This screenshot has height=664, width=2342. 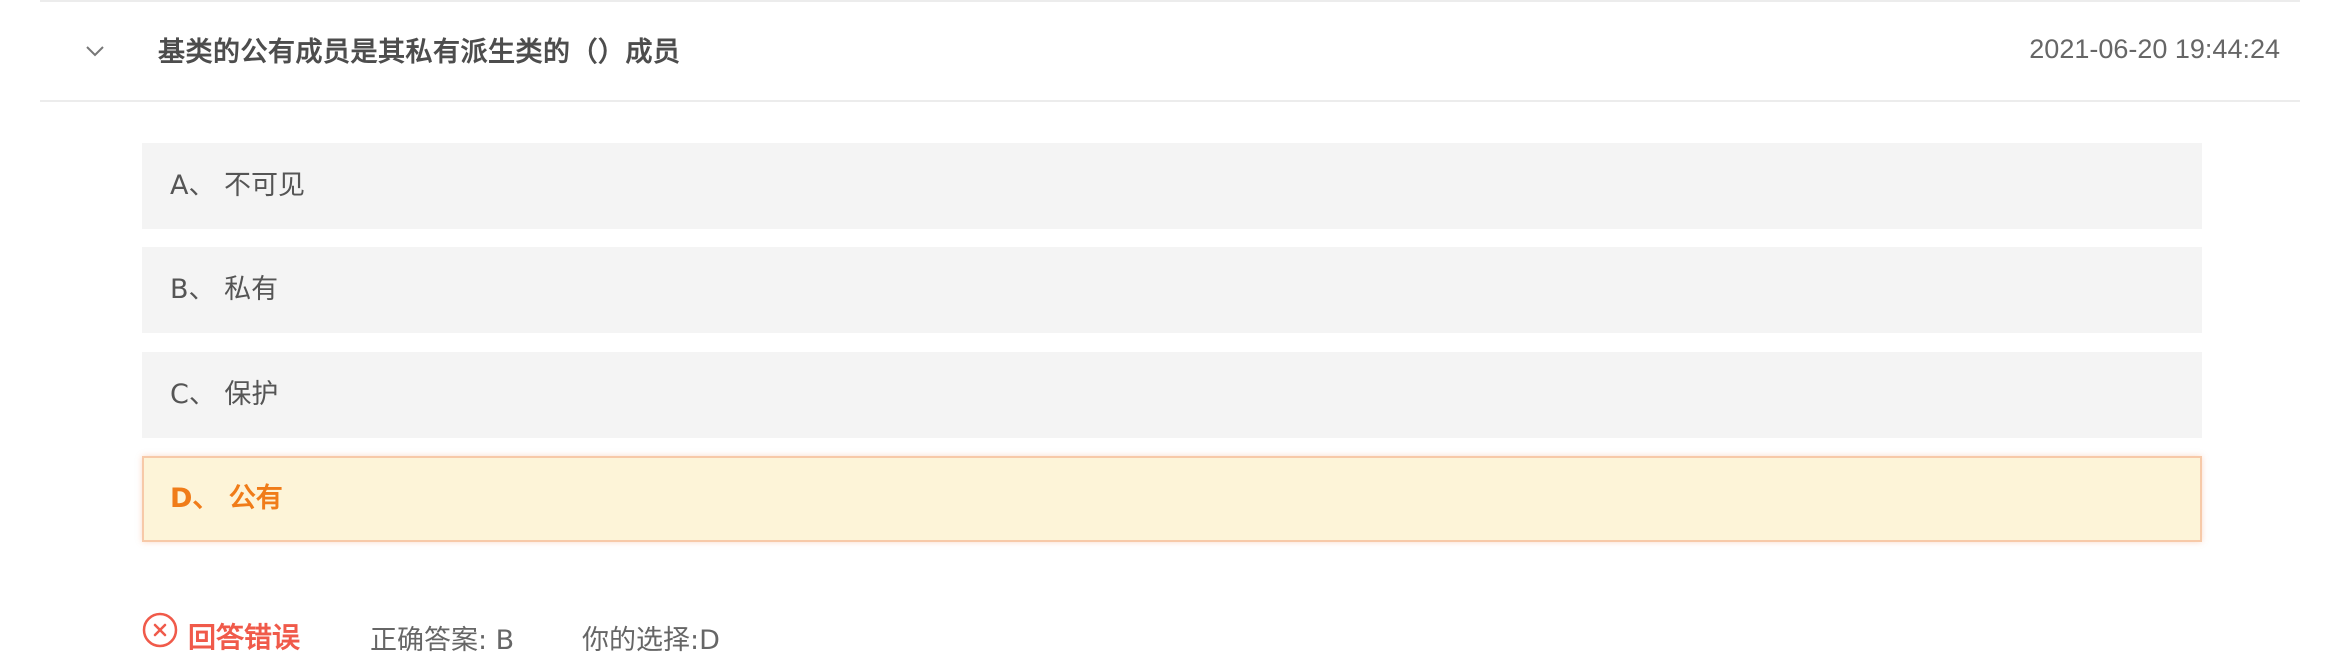 What do you see at coordinates (419, 52) in the screenshot?
I see `question-title: 基类的公有成员是其私有派生类的（）成员` at bounding box center [419, 52].